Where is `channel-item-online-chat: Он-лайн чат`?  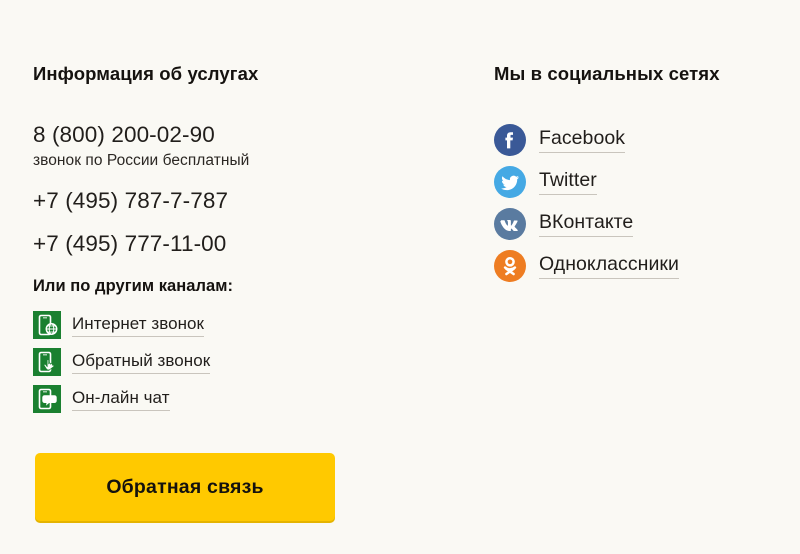
channel-item-online-chat: Он-лайн чат is located at coordinates (243, 399).